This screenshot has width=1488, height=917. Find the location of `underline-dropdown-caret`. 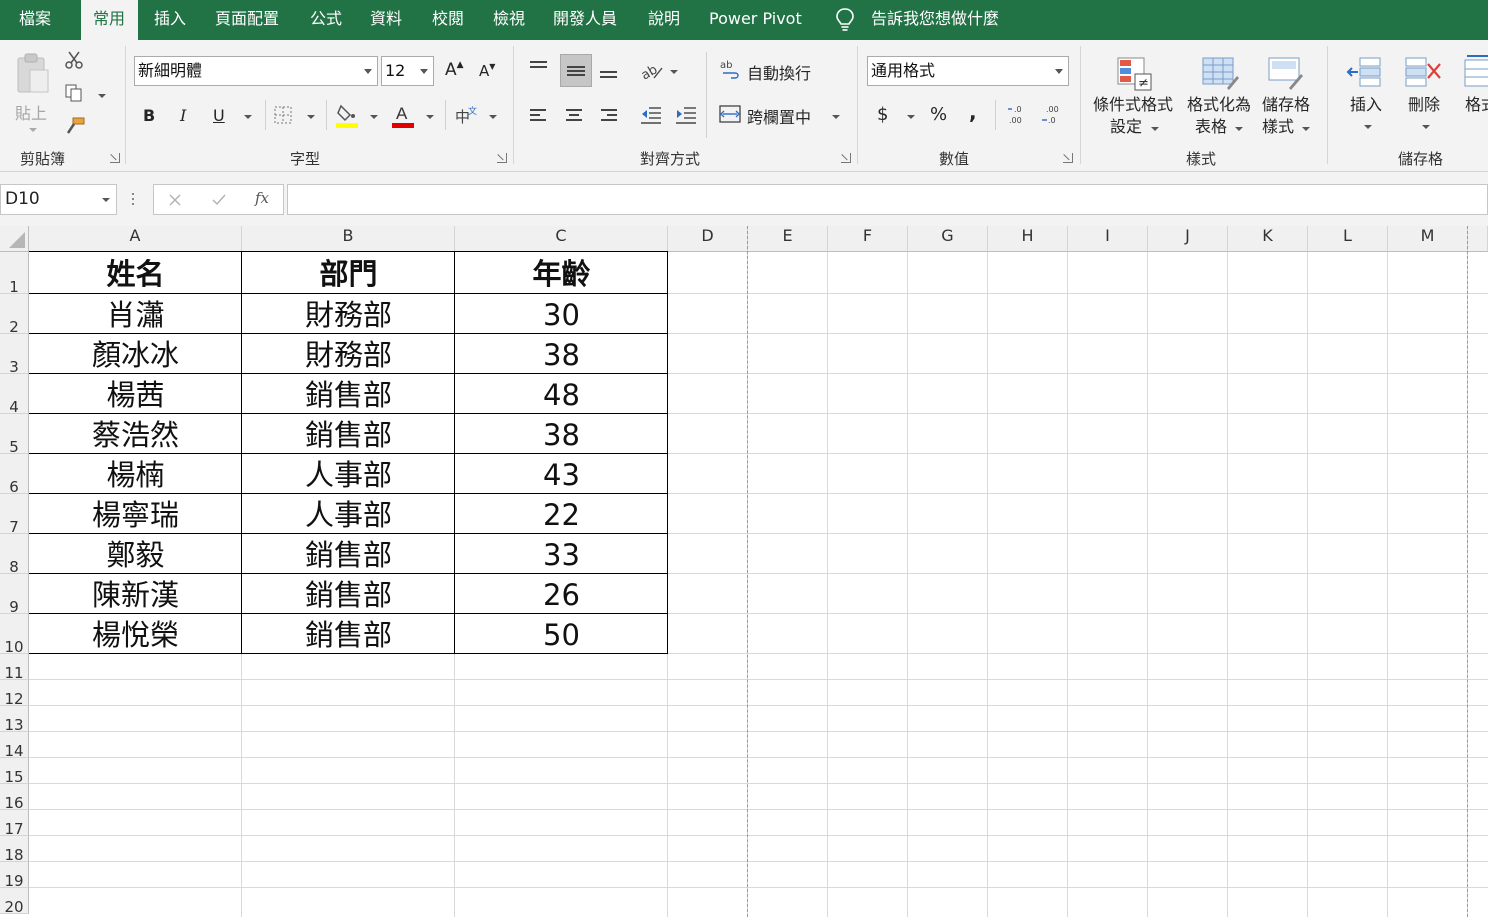

underline-dropdown-caret is located at coordinates (248, 117).